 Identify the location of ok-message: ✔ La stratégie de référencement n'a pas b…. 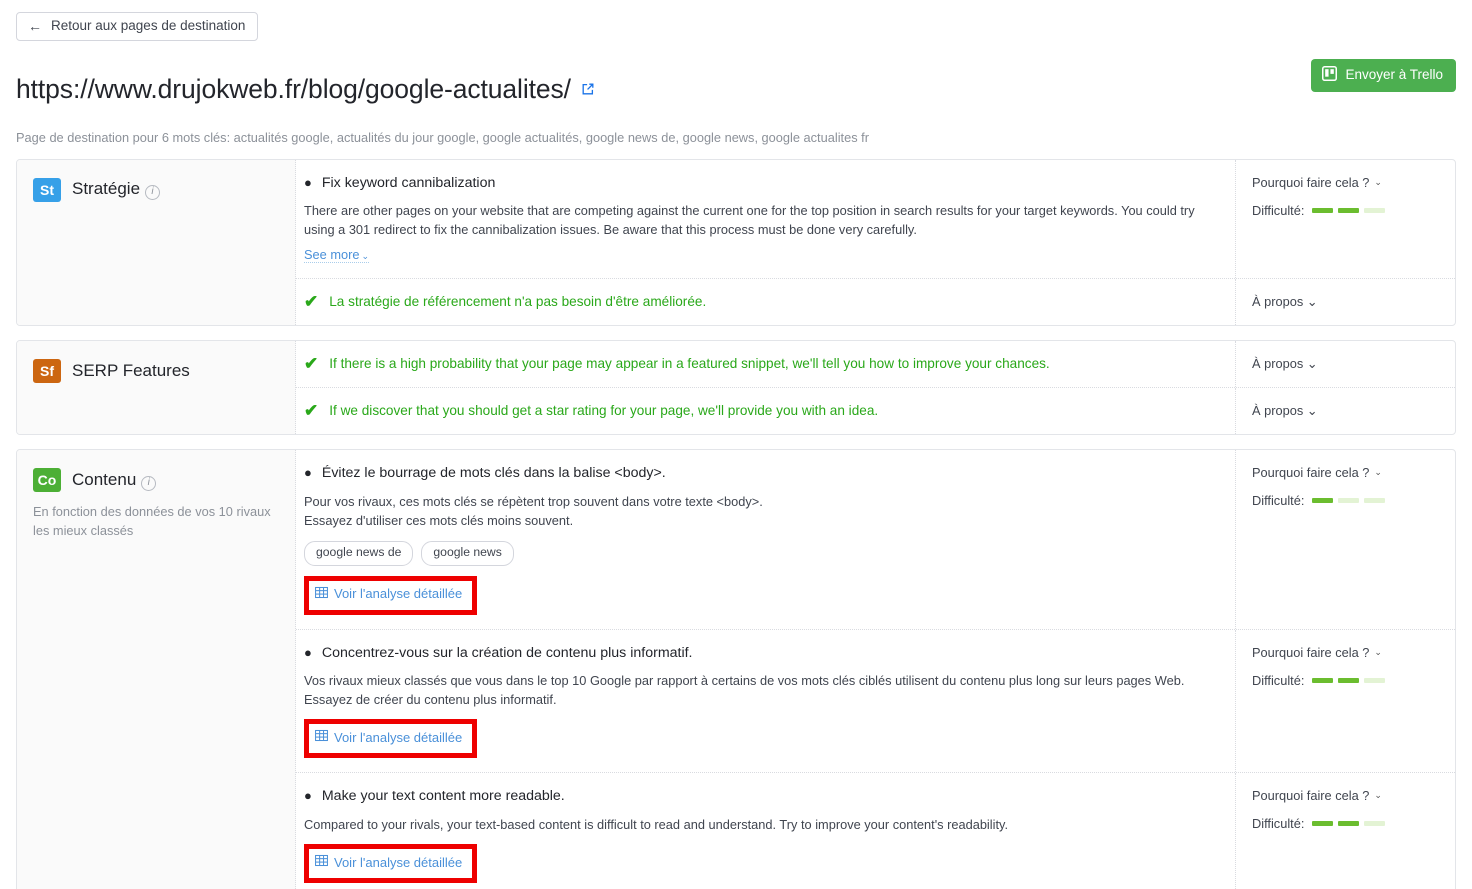
(765, 301).